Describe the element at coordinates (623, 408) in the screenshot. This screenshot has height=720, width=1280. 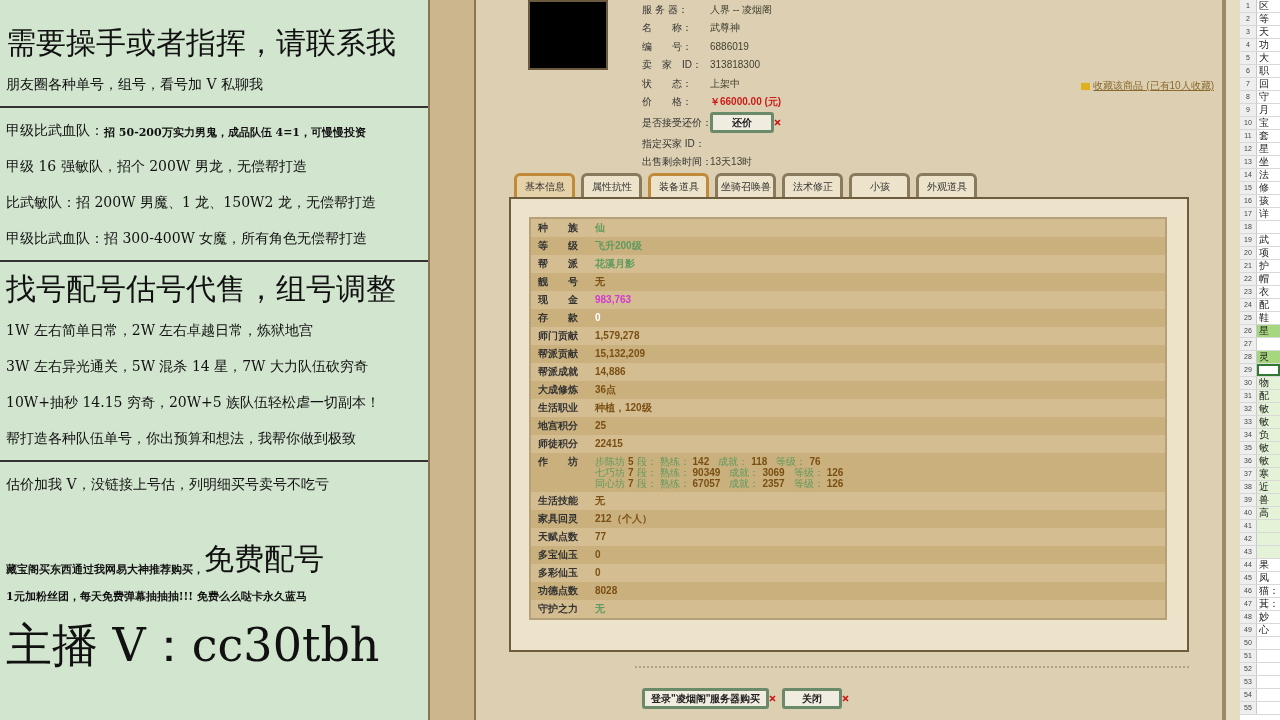
I see `row-value: 种植，120级` at that location.